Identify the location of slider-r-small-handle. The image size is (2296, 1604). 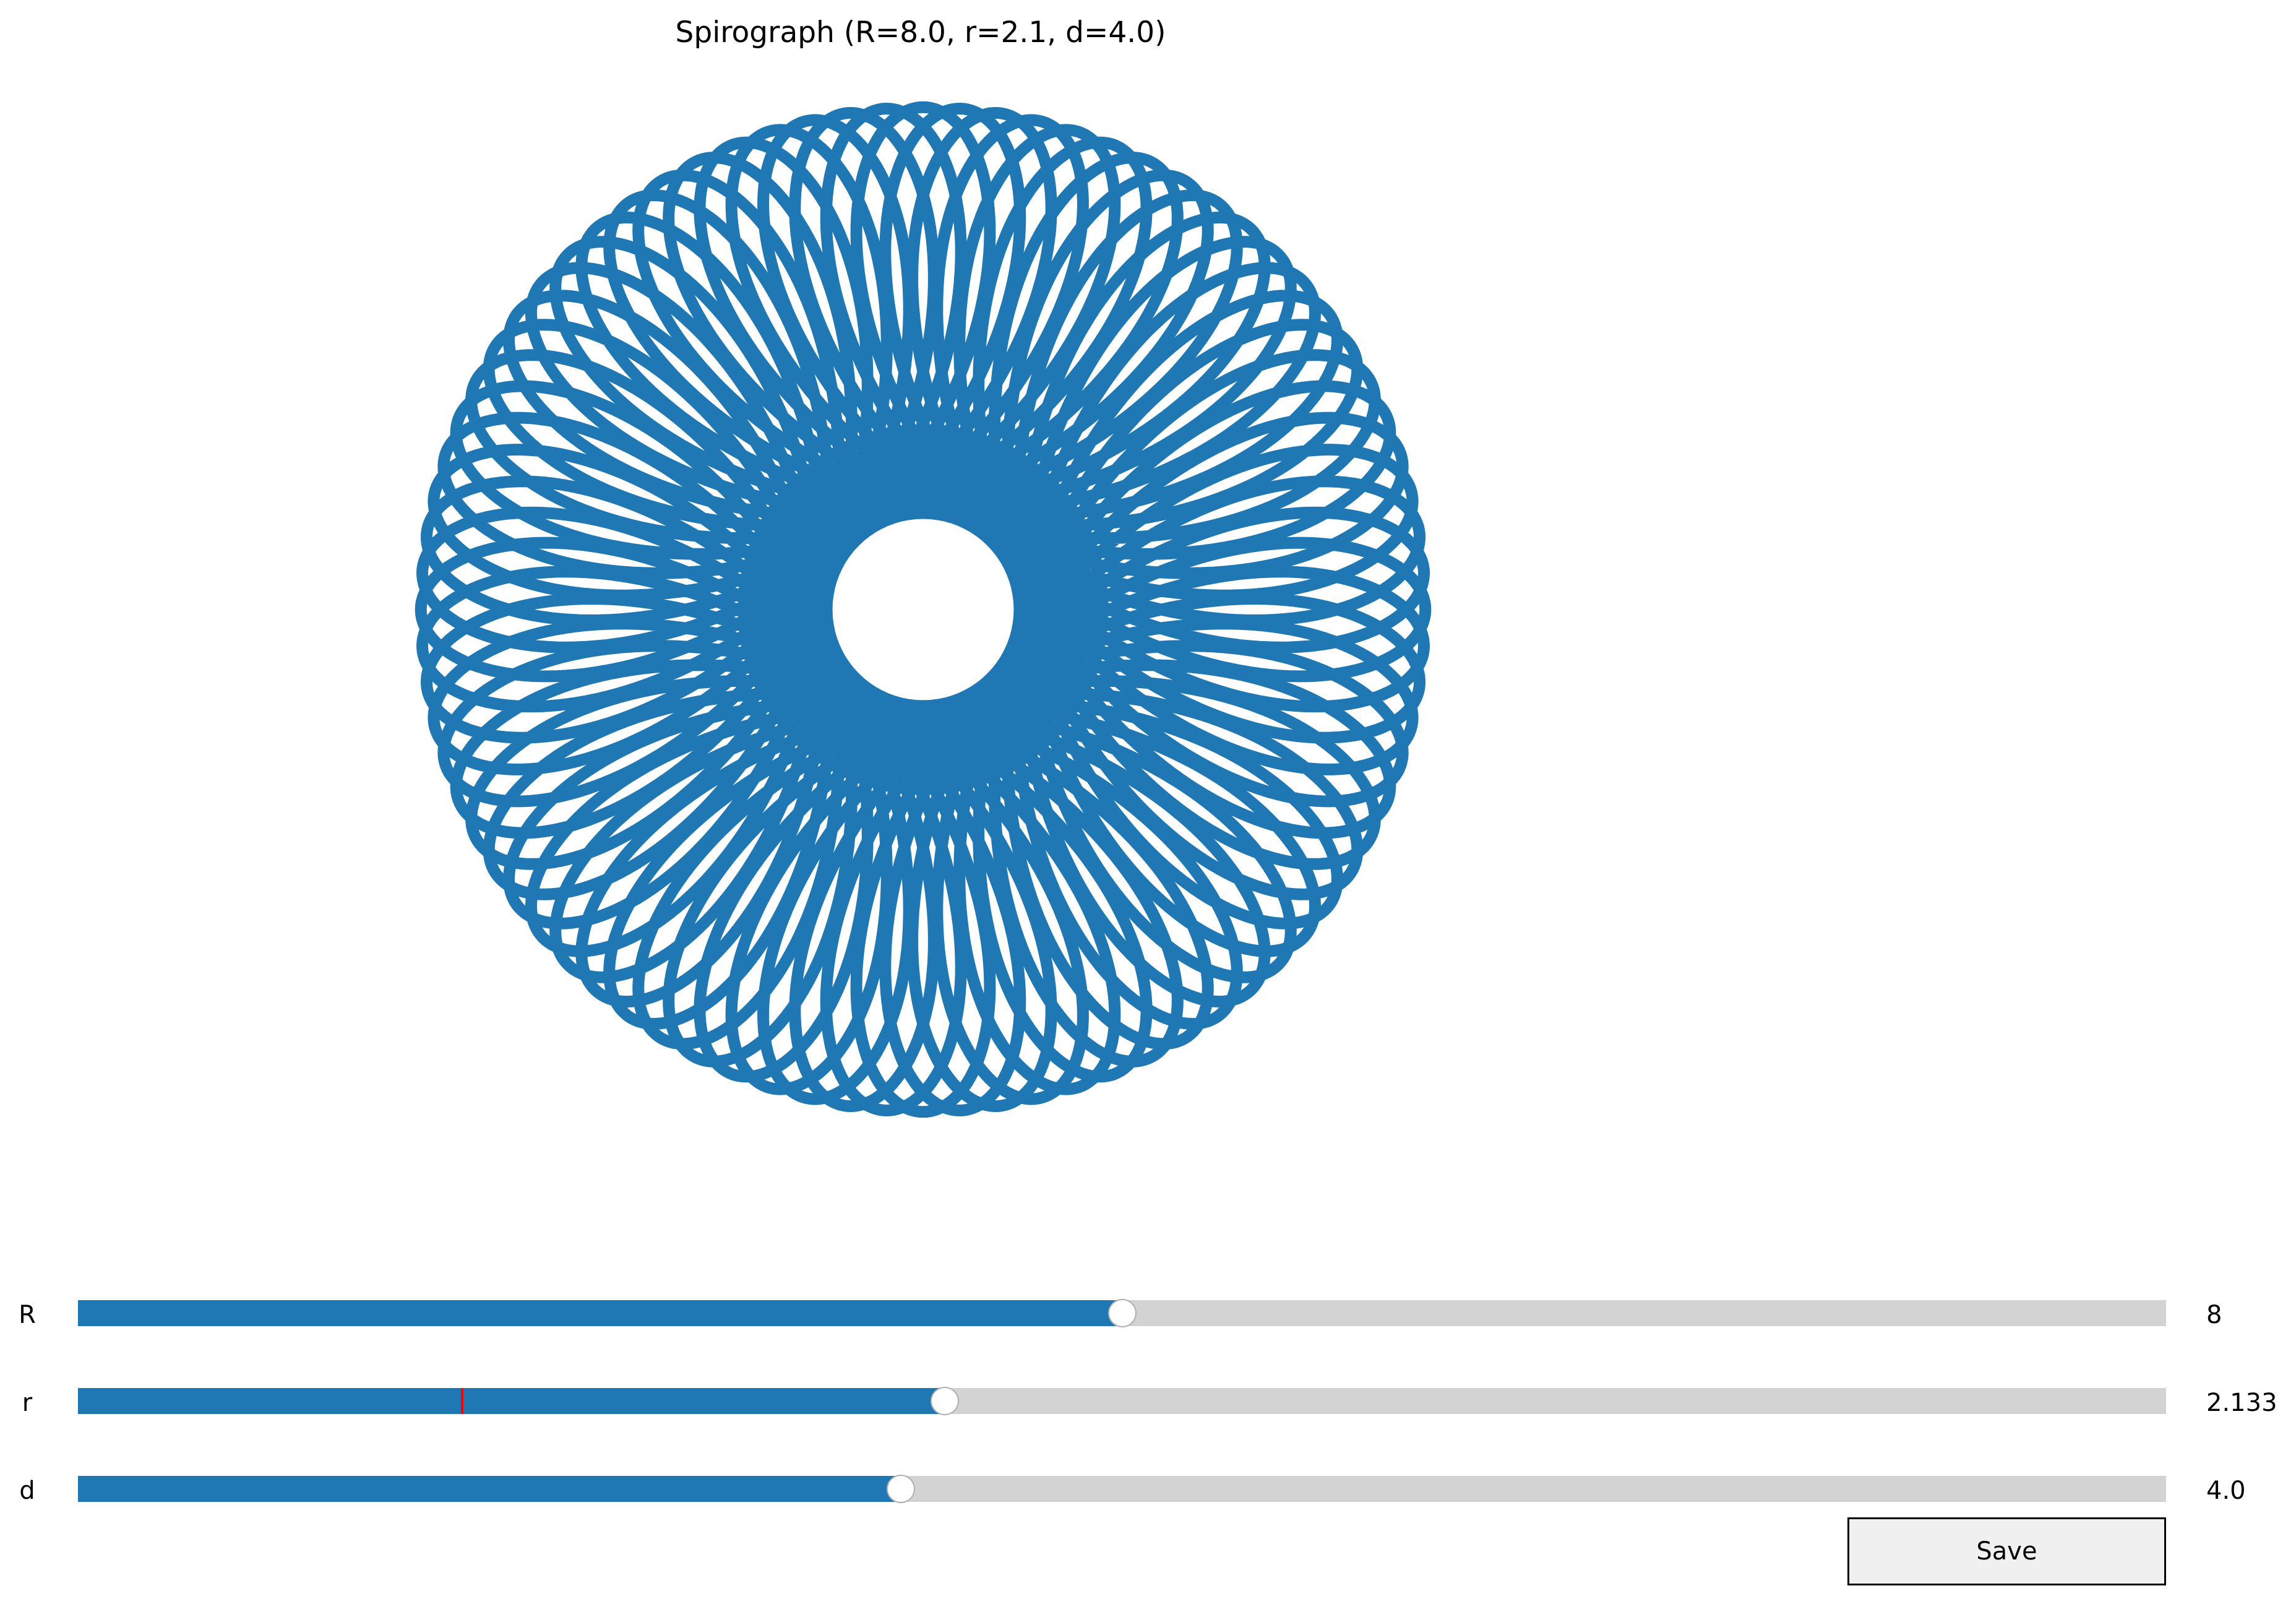
(944, 1401).